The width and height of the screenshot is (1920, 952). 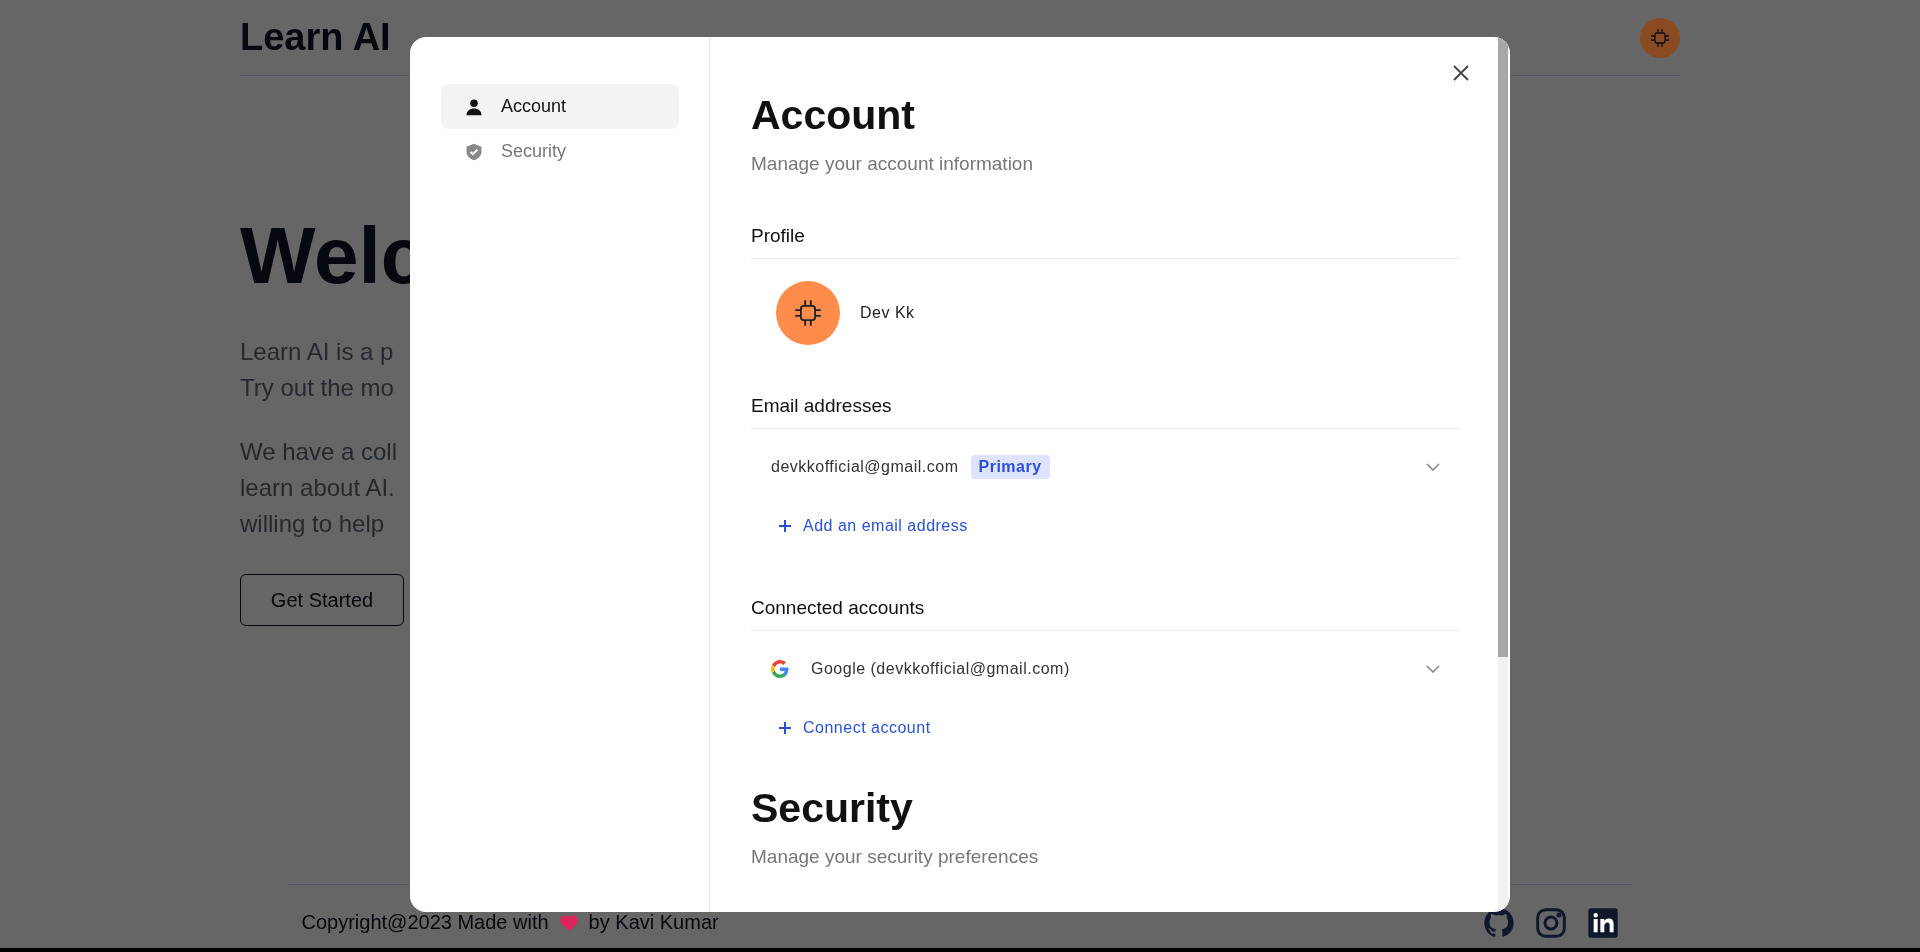 I want to click on instagram-icon, so click(x=1550, y=922).